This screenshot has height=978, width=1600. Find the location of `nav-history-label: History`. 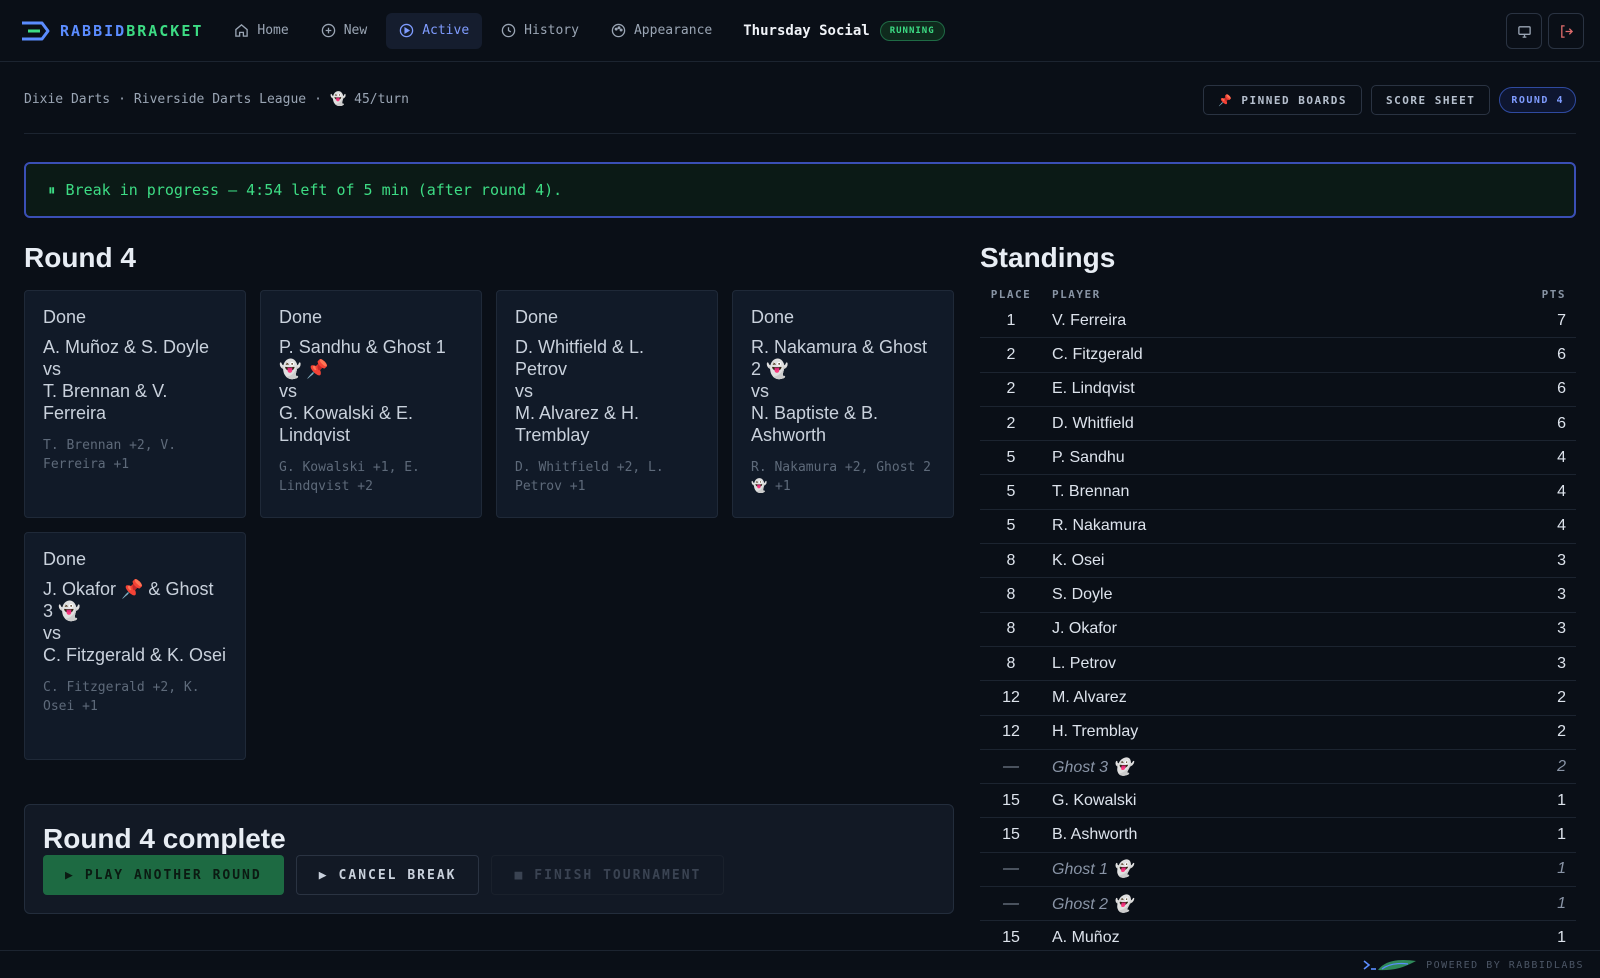

nav-history-label: History is located at coordinates (551, 30).